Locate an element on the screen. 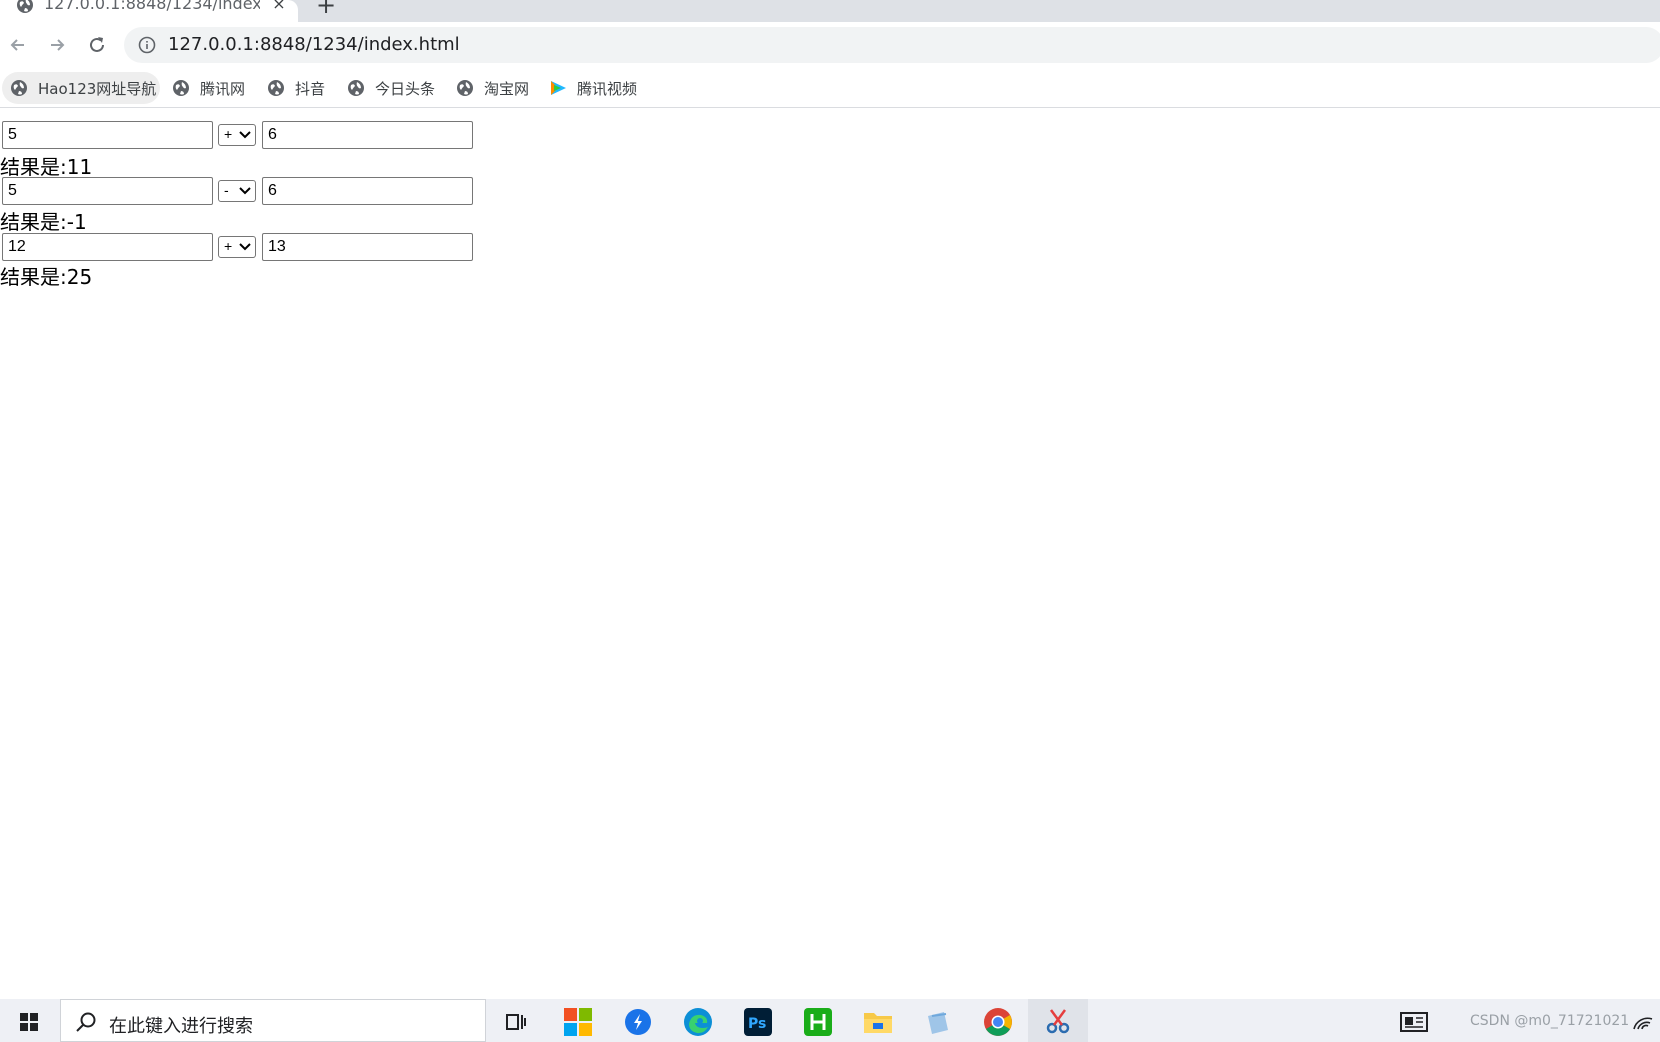 This screenshot has height=1042, width=1660. task-view-button is located at coordinates (516, 1022).